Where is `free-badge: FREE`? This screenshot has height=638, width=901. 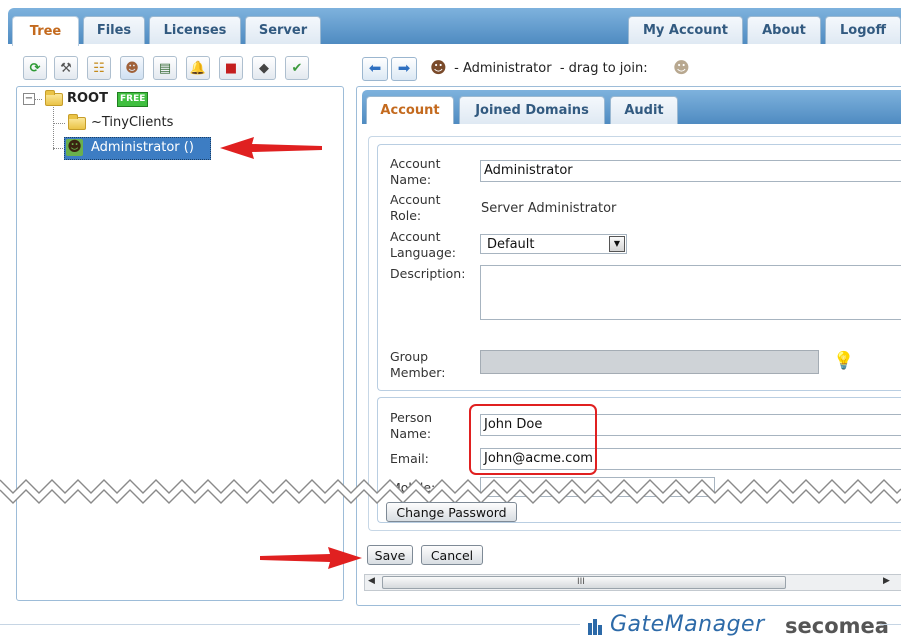
free-badge: FREE is located at coordinates (133, 99).